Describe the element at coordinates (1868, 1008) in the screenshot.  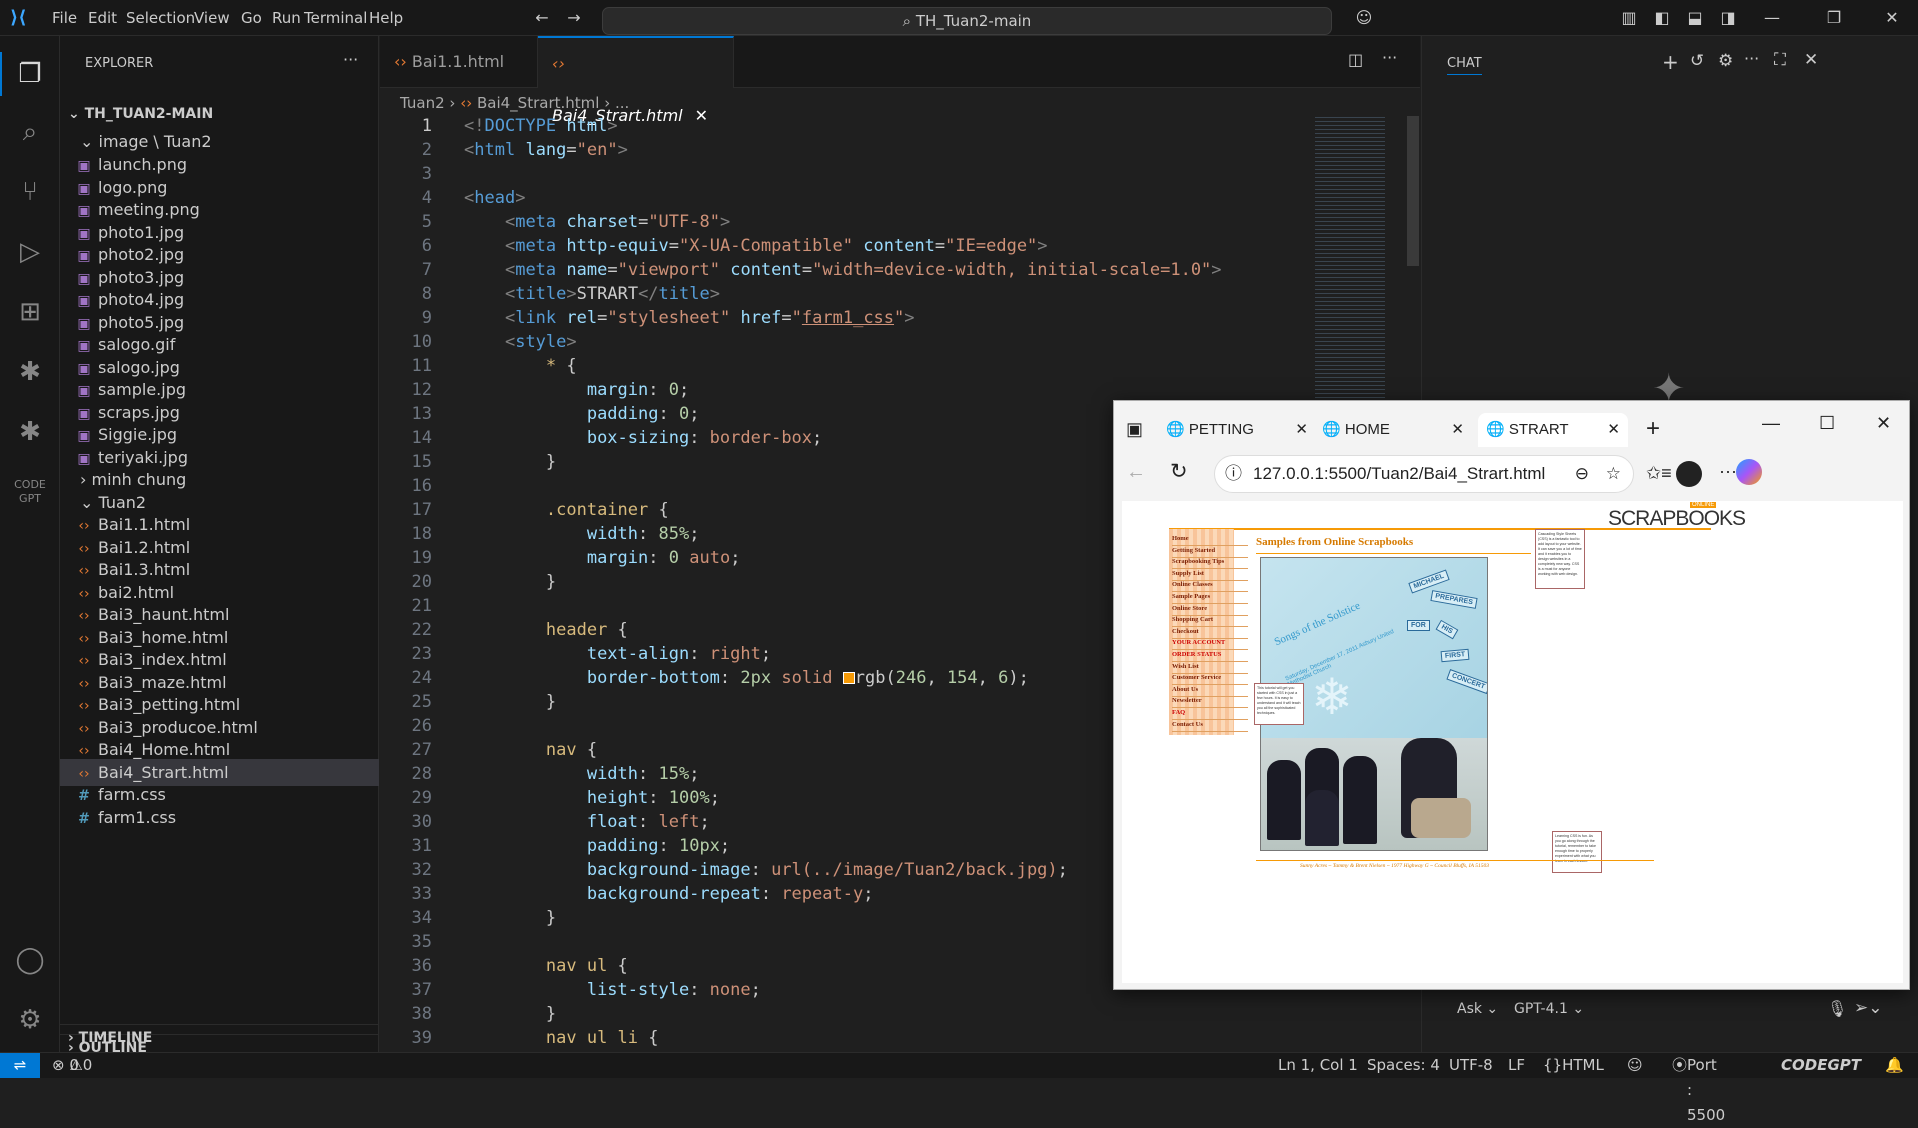
I see `send-icon: ➢⌄` at that location.